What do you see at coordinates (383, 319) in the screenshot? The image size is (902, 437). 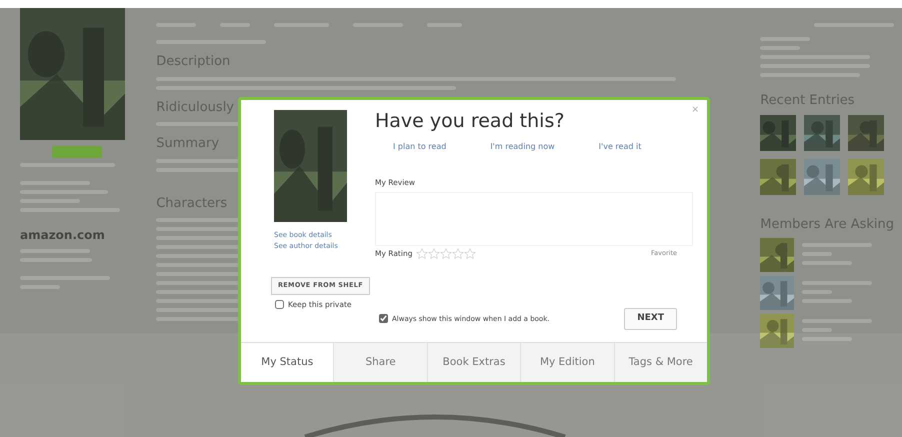 I see `always-show-checkbox` at bounding box center [383, 319].